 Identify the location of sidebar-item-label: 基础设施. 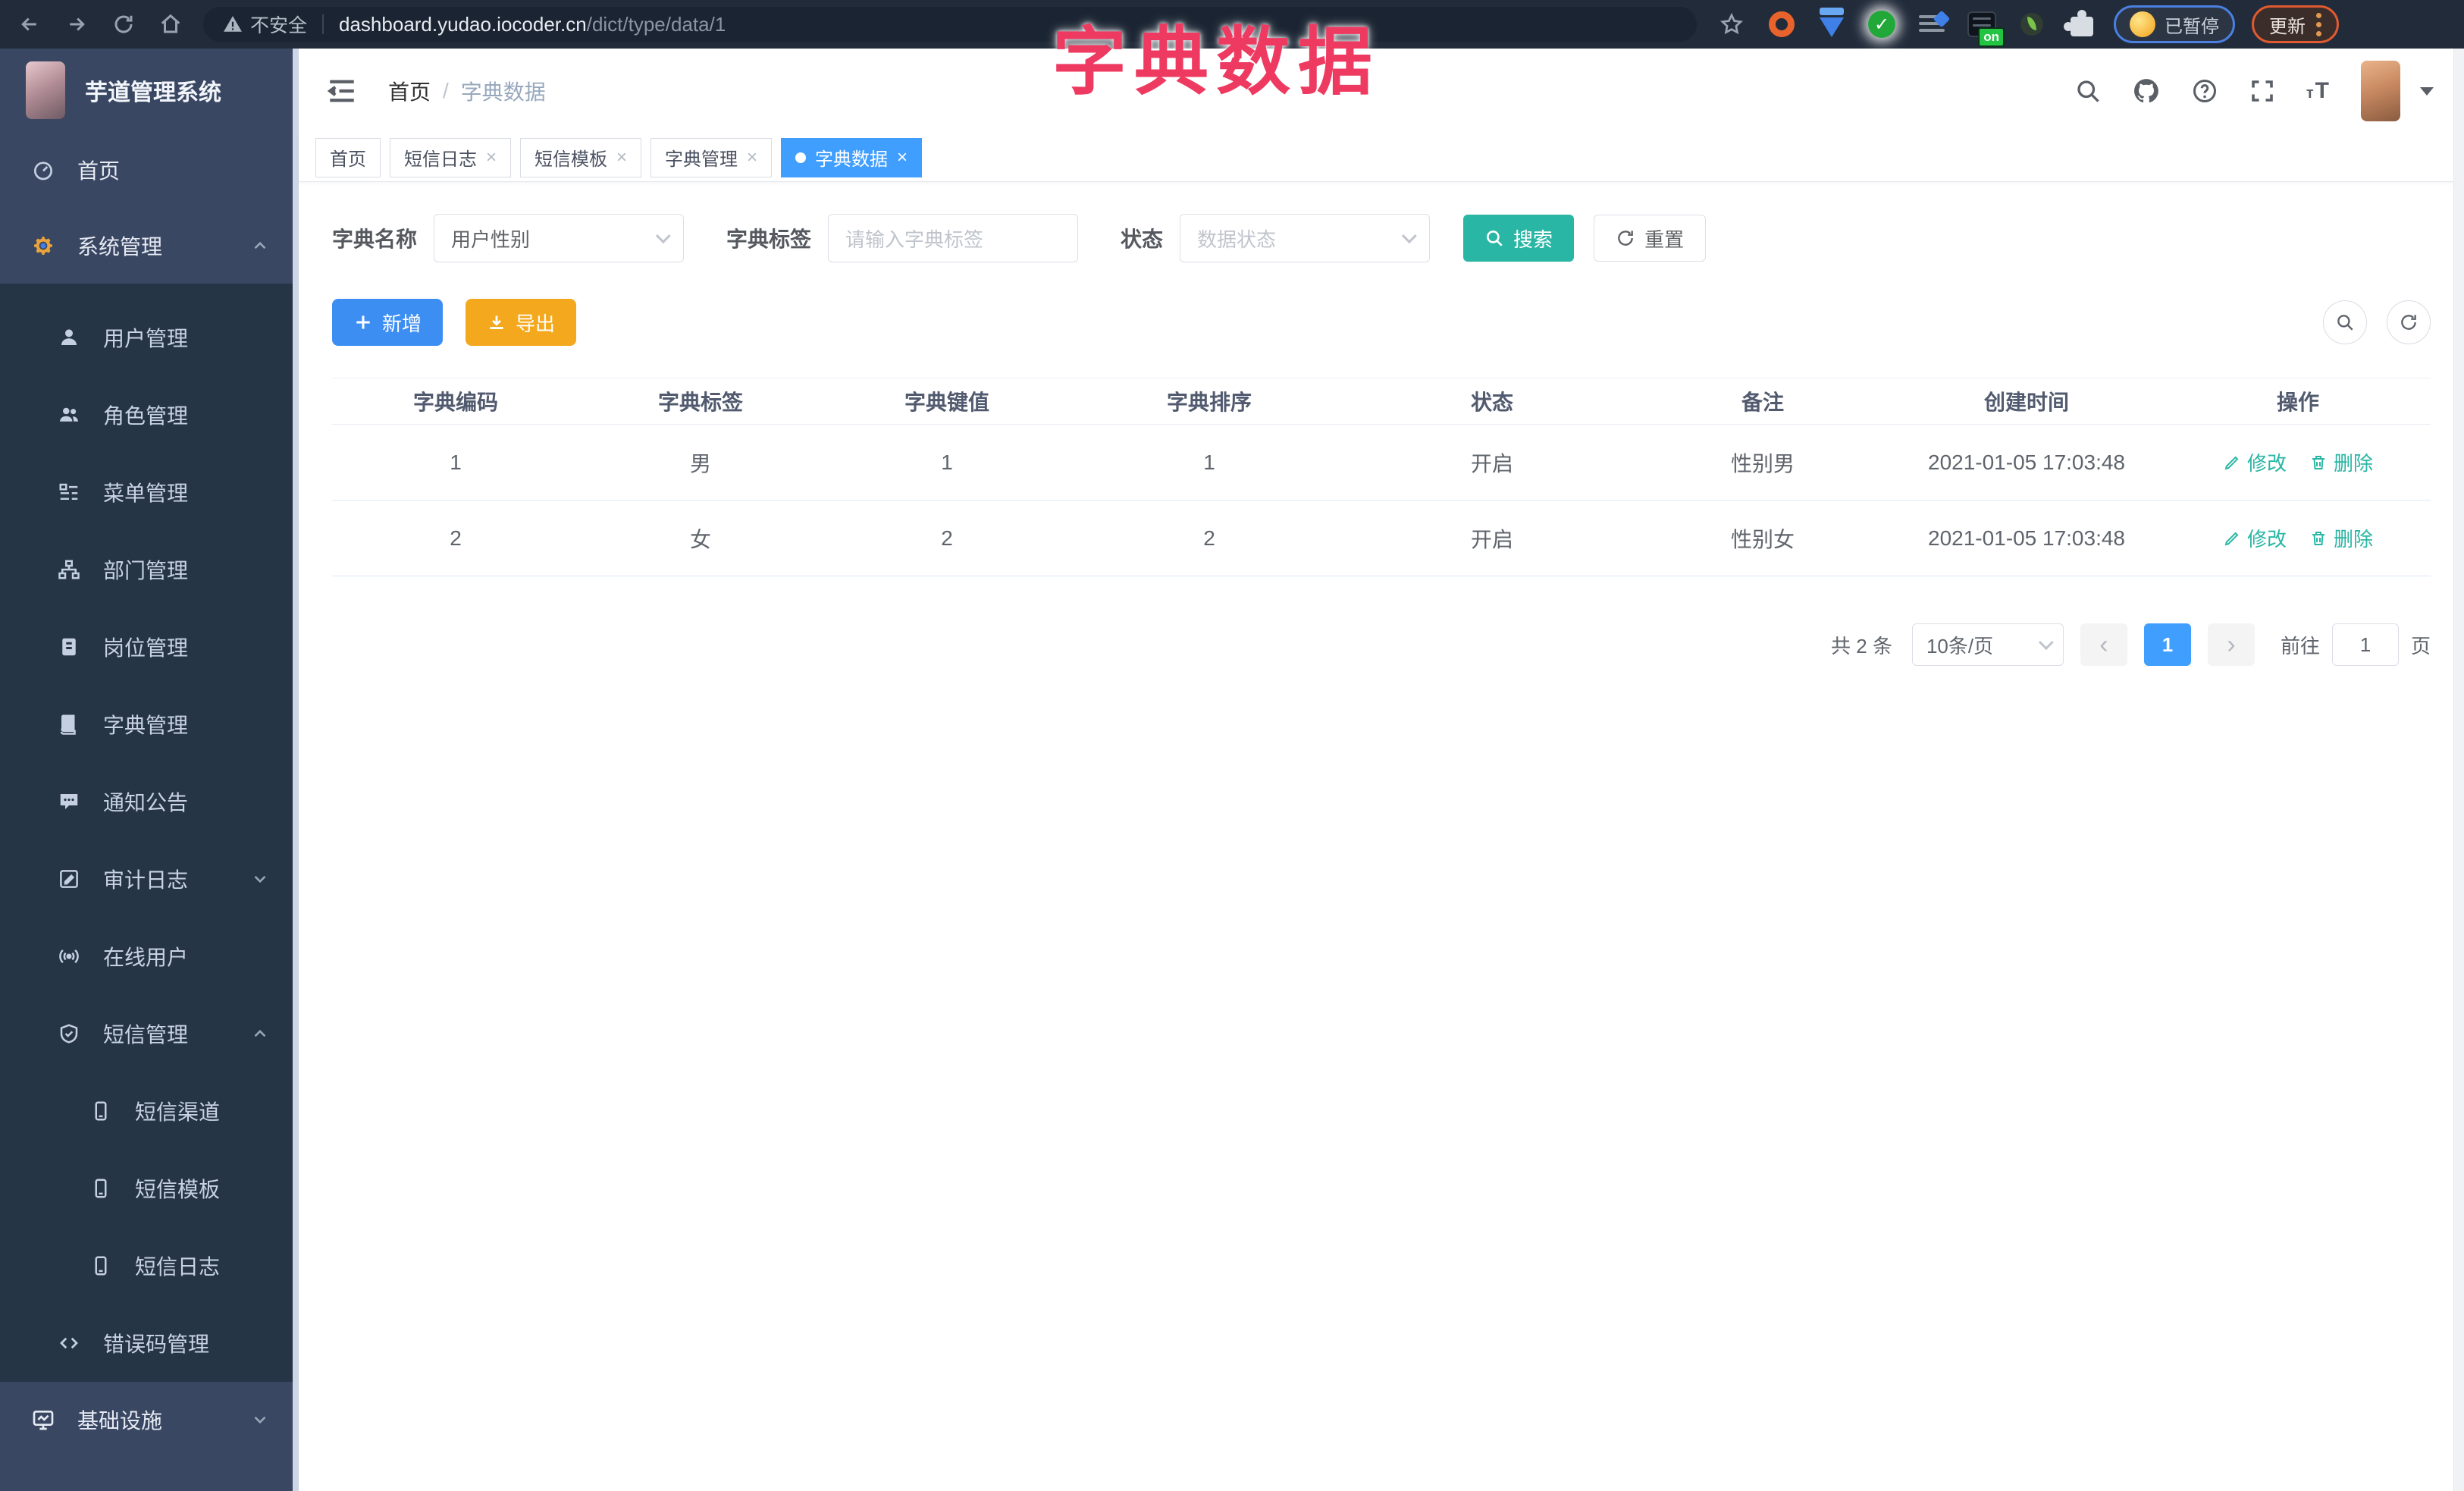
(120, 1421).